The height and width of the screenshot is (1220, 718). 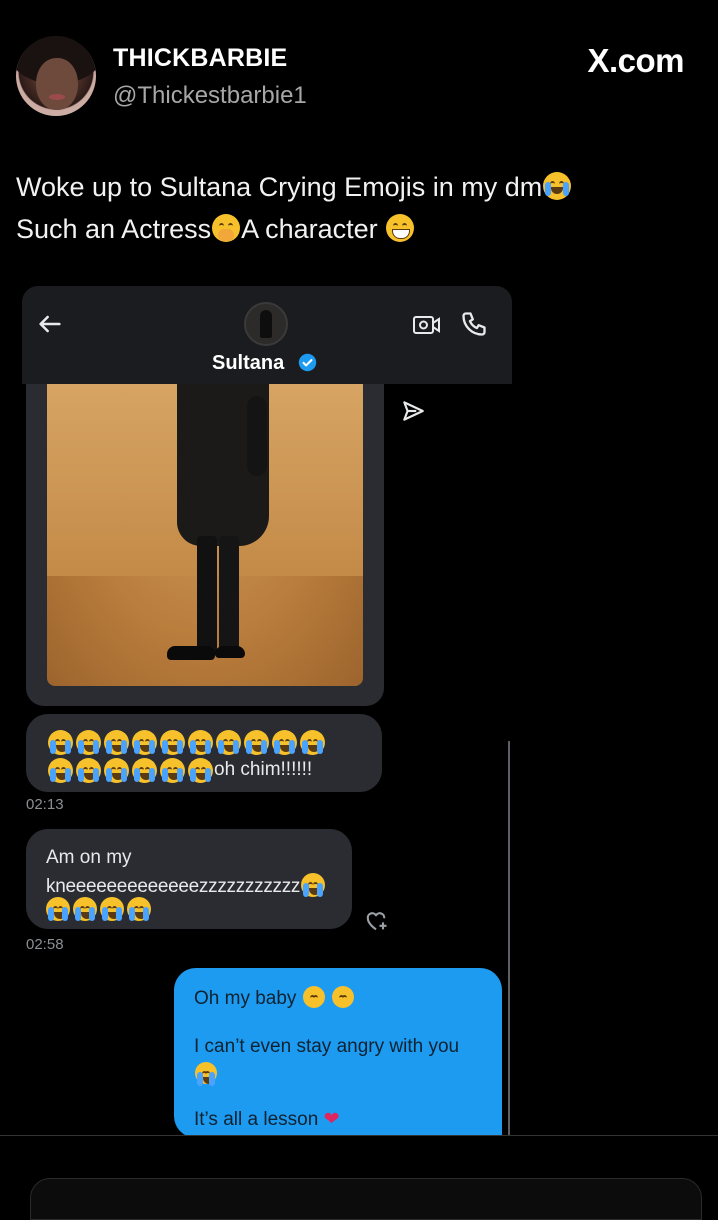 I want to click on message-text-line: I can’t even stay angry with you, so click(x=327, y=1046).